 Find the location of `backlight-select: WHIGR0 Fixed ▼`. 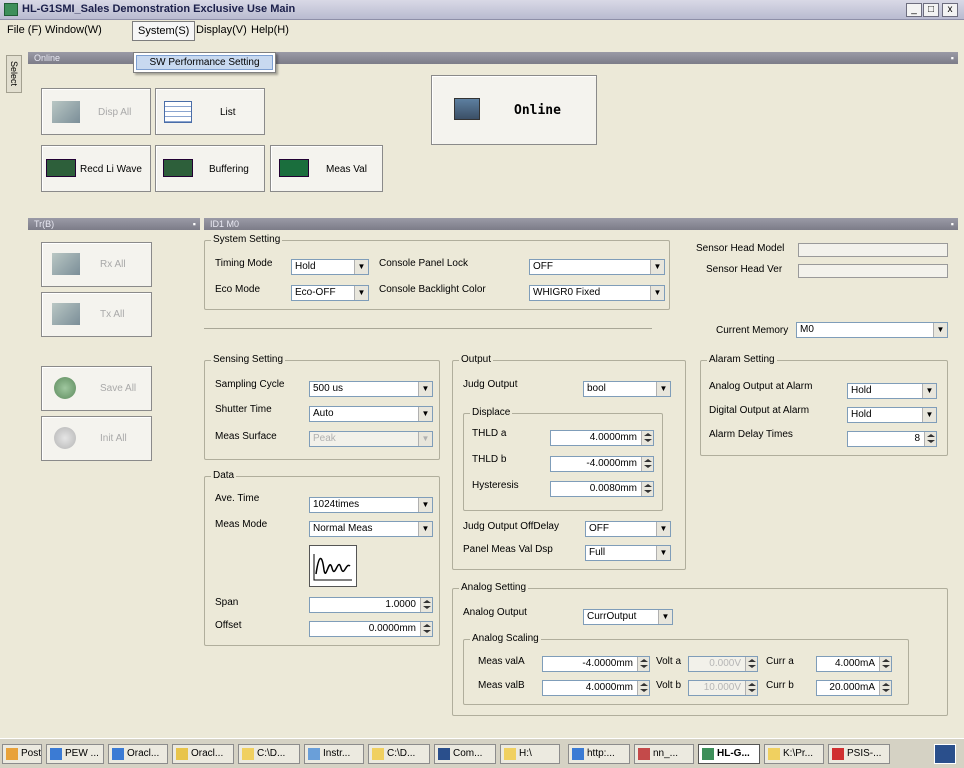

backlight-select: WHIGR0 Fixed ▼ is located at coordinates (597, 293).